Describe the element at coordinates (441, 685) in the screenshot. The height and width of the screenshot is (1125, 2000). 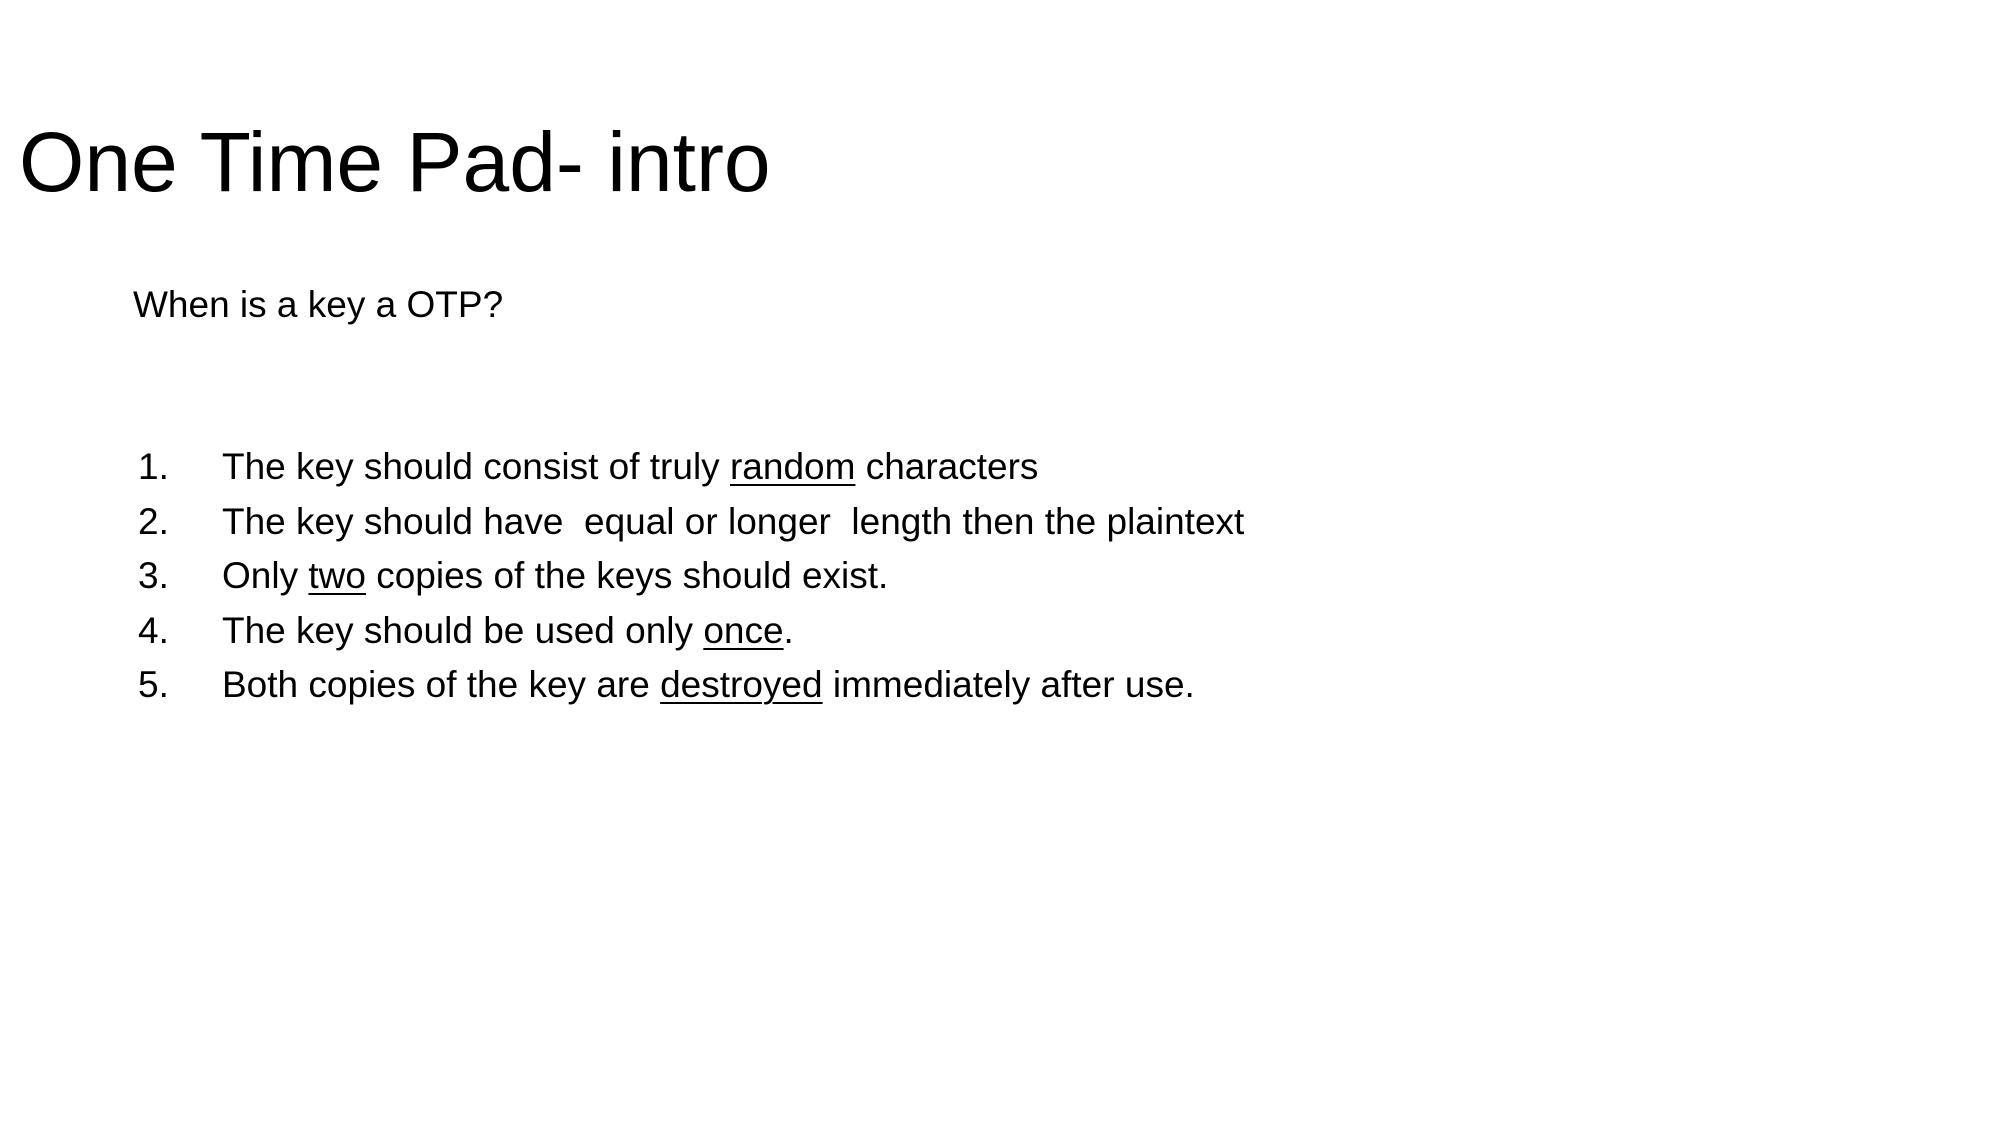
I see `list-item-text-before: Both copies of the key are` at that location.